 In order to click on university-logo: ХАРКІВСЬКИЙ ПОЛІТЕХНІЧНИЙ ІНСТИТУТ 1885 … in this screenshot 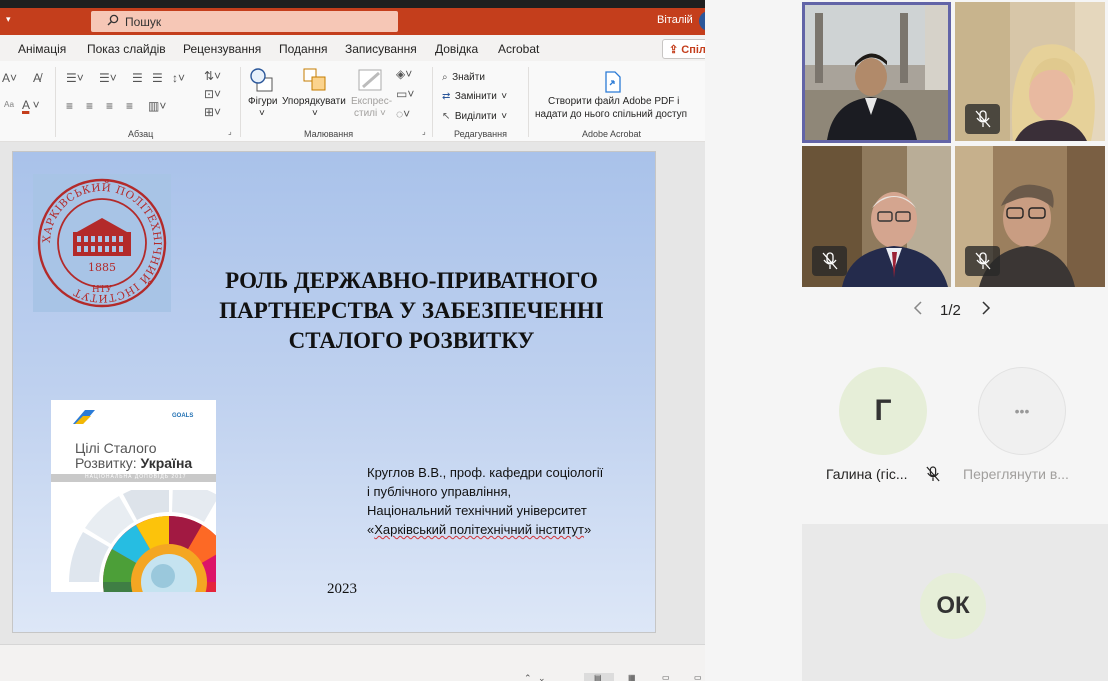, I will do `click(102, 243)`.